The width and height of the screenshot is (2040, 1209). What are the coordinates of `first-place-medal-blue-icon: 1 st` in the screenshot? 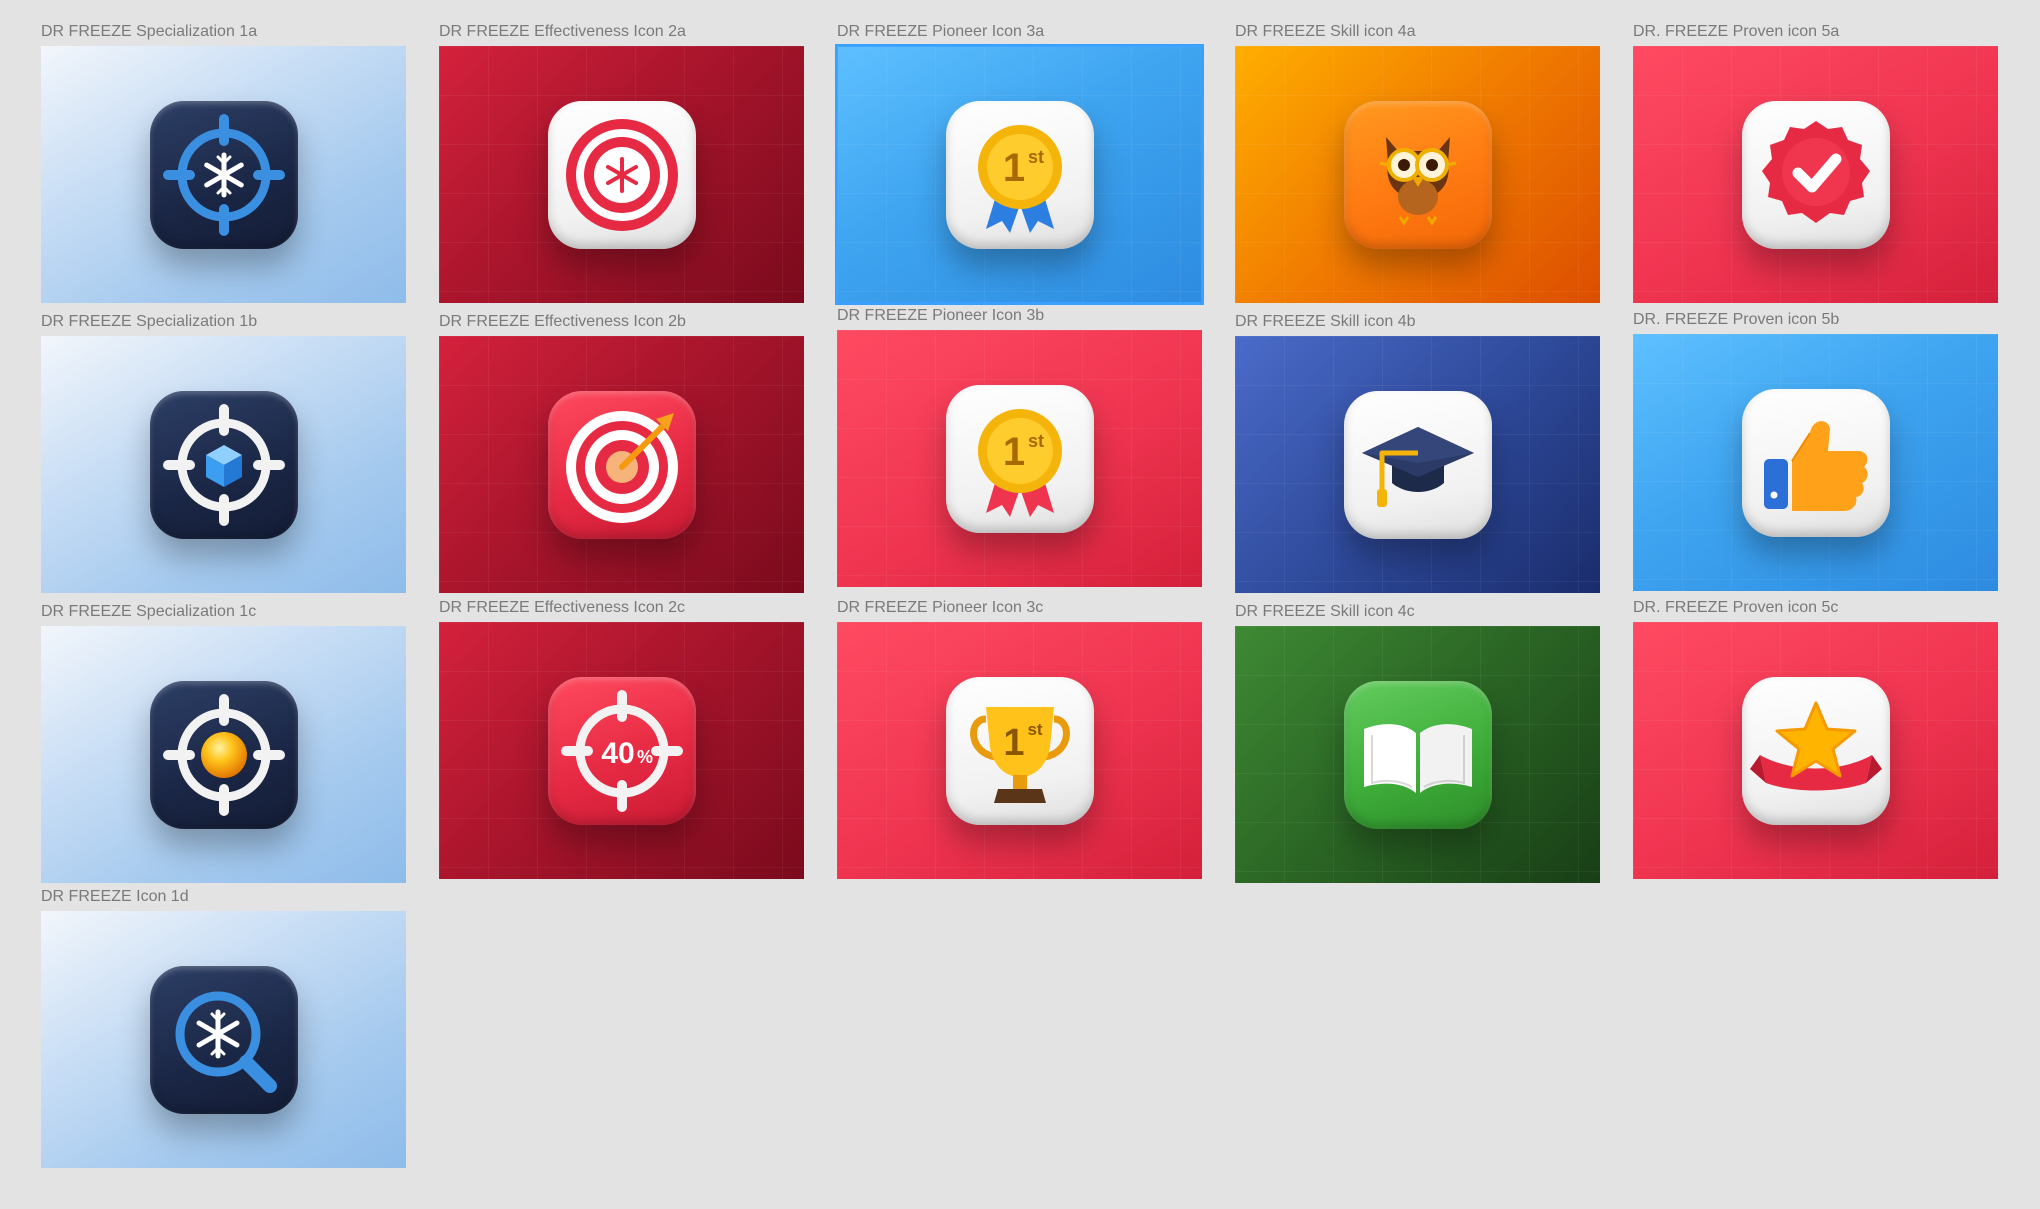 It's located at (1019, 178).